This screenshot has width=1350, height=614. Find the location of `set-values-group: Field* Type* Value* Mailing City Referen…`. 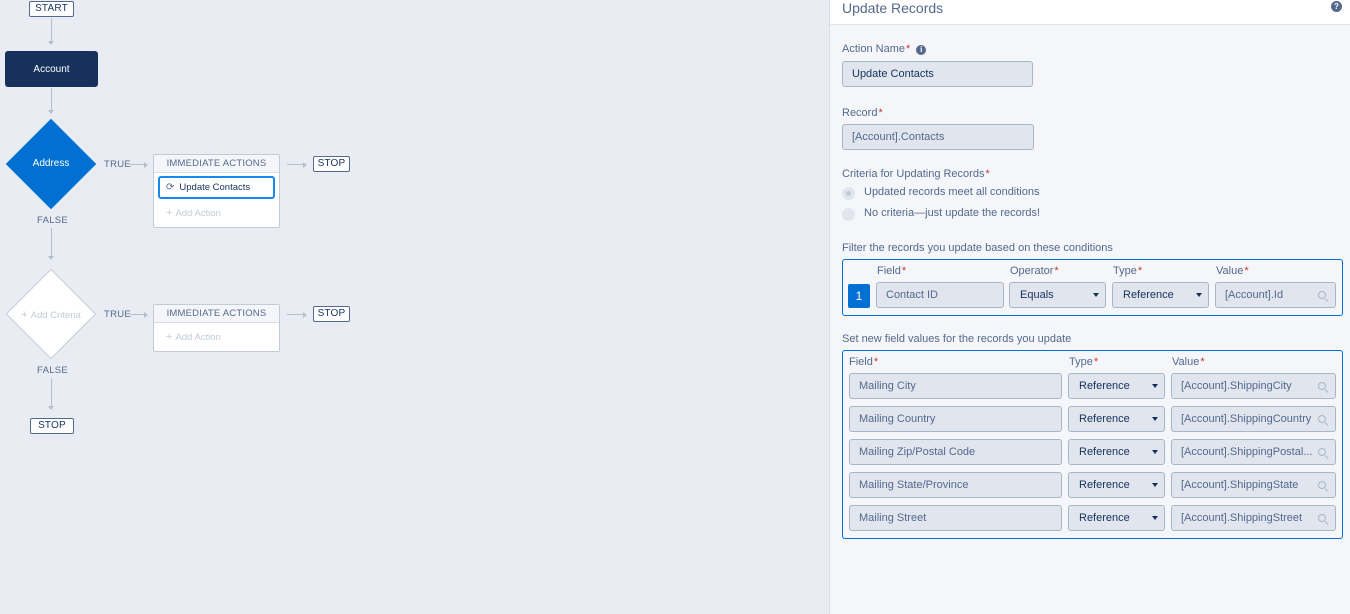

set-values-group: Field* Type* Value* Mailing City Referen… is located at coordinates (1092, 444).